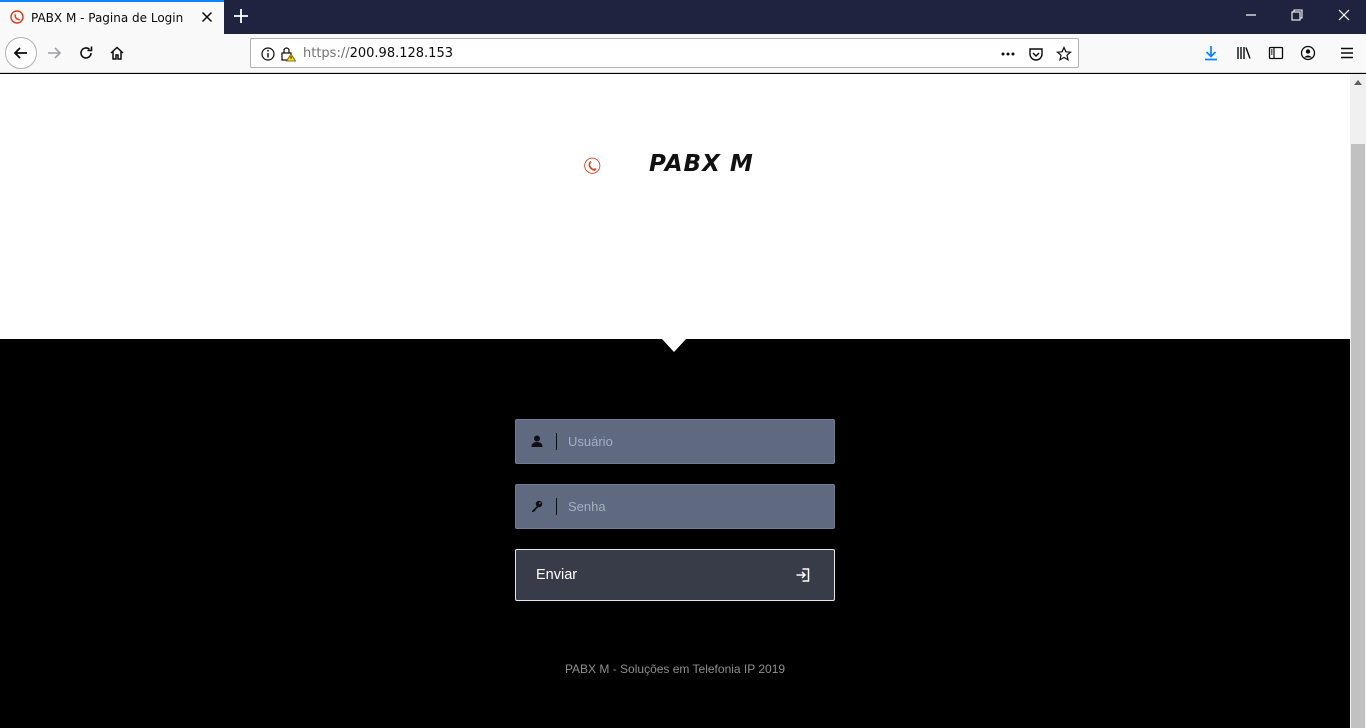  What do you see at coordinates (288, 54) in the screenshot?
I see `insecure-lock-icon` at bounding box center [288, 54].